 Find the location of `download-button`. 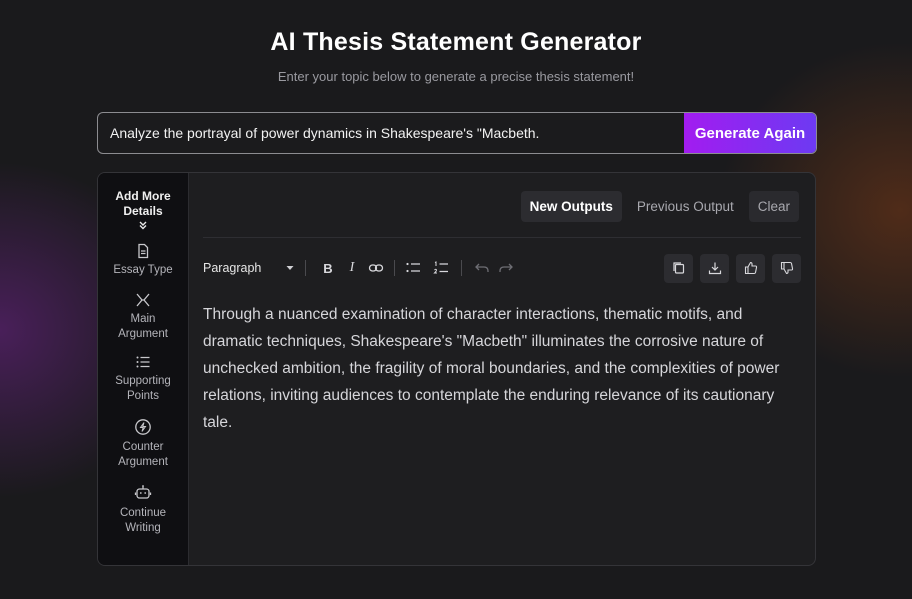

download-button is located at coordinates (714, 268).